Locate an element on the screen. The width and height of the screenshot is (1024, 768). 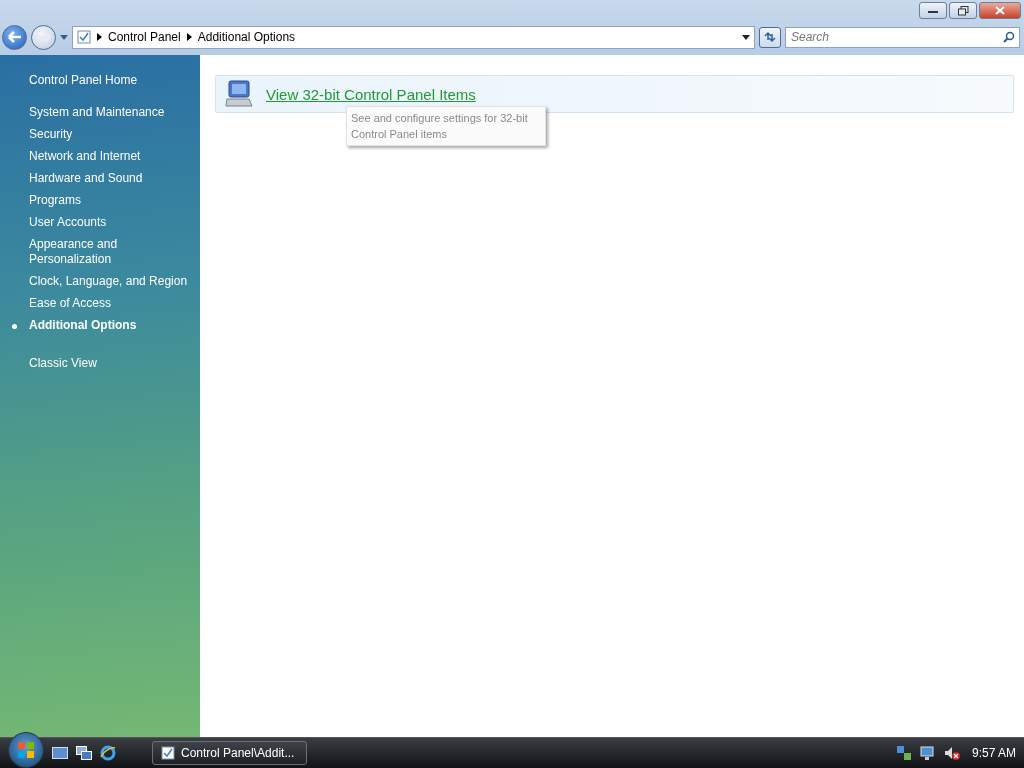
dropdown-icon is located at coordinates (746, 37).